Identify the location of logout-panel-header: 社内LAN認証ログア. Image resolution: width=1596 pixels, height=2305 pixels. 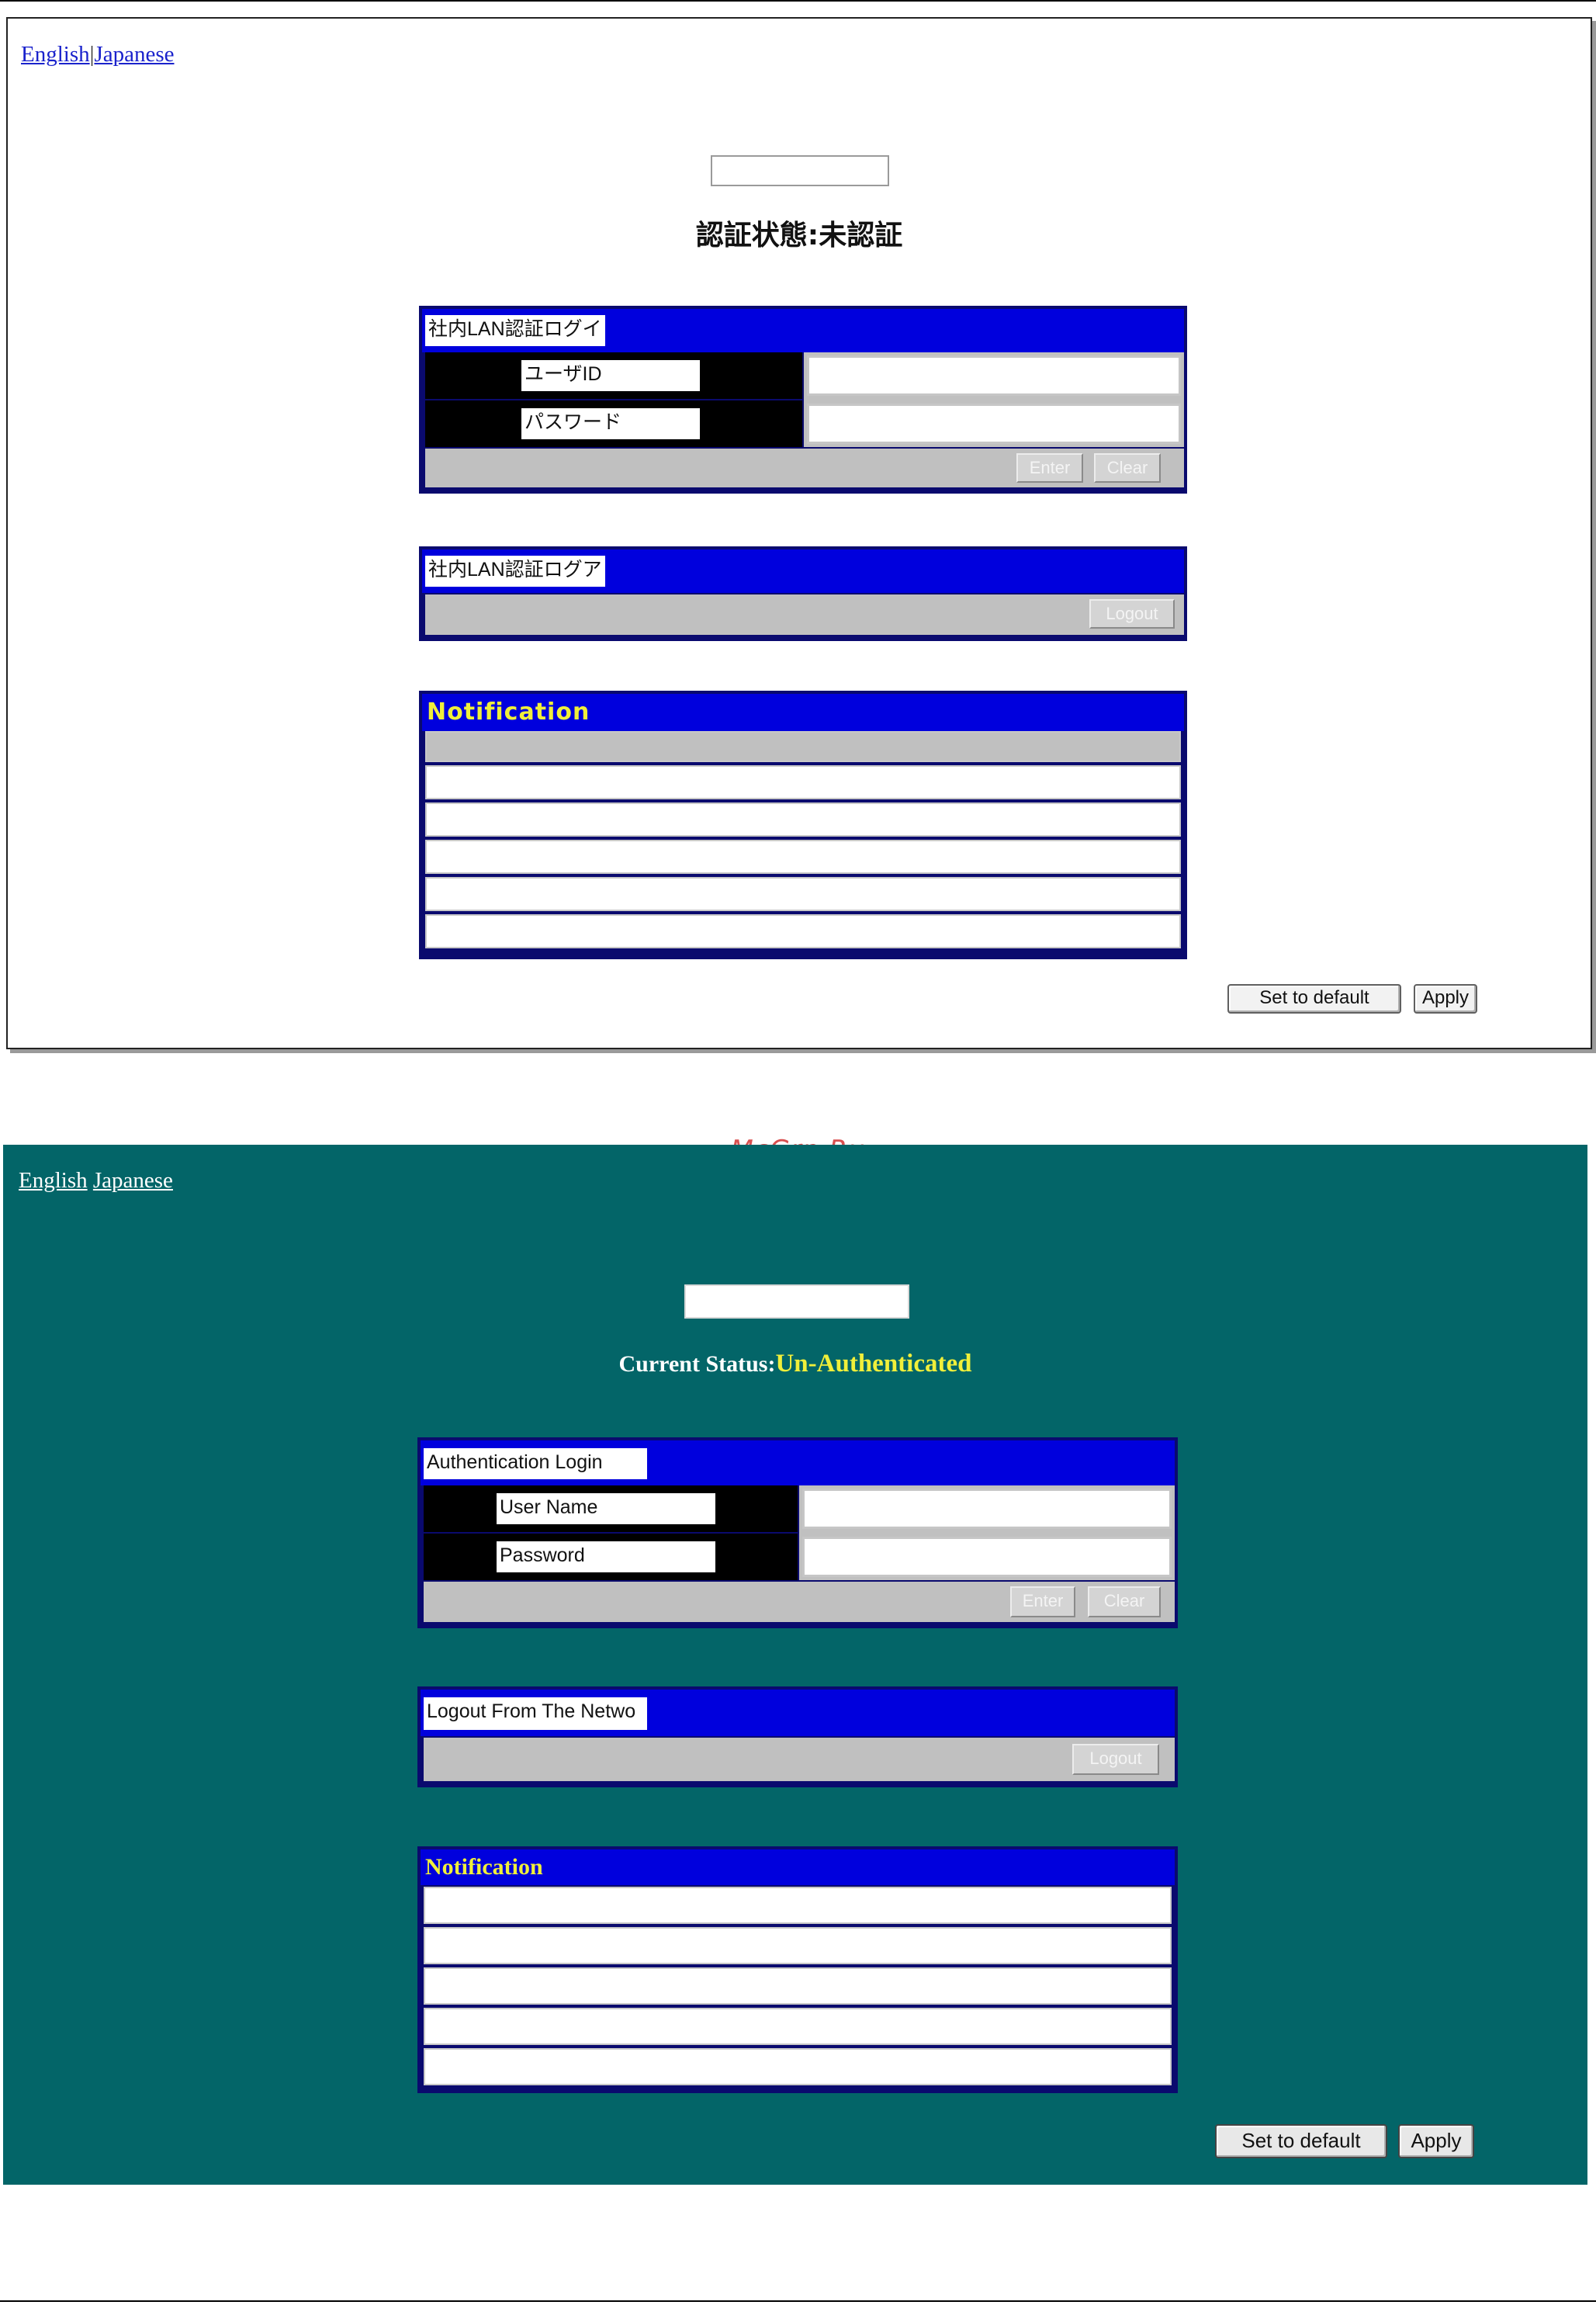
(803, 571).